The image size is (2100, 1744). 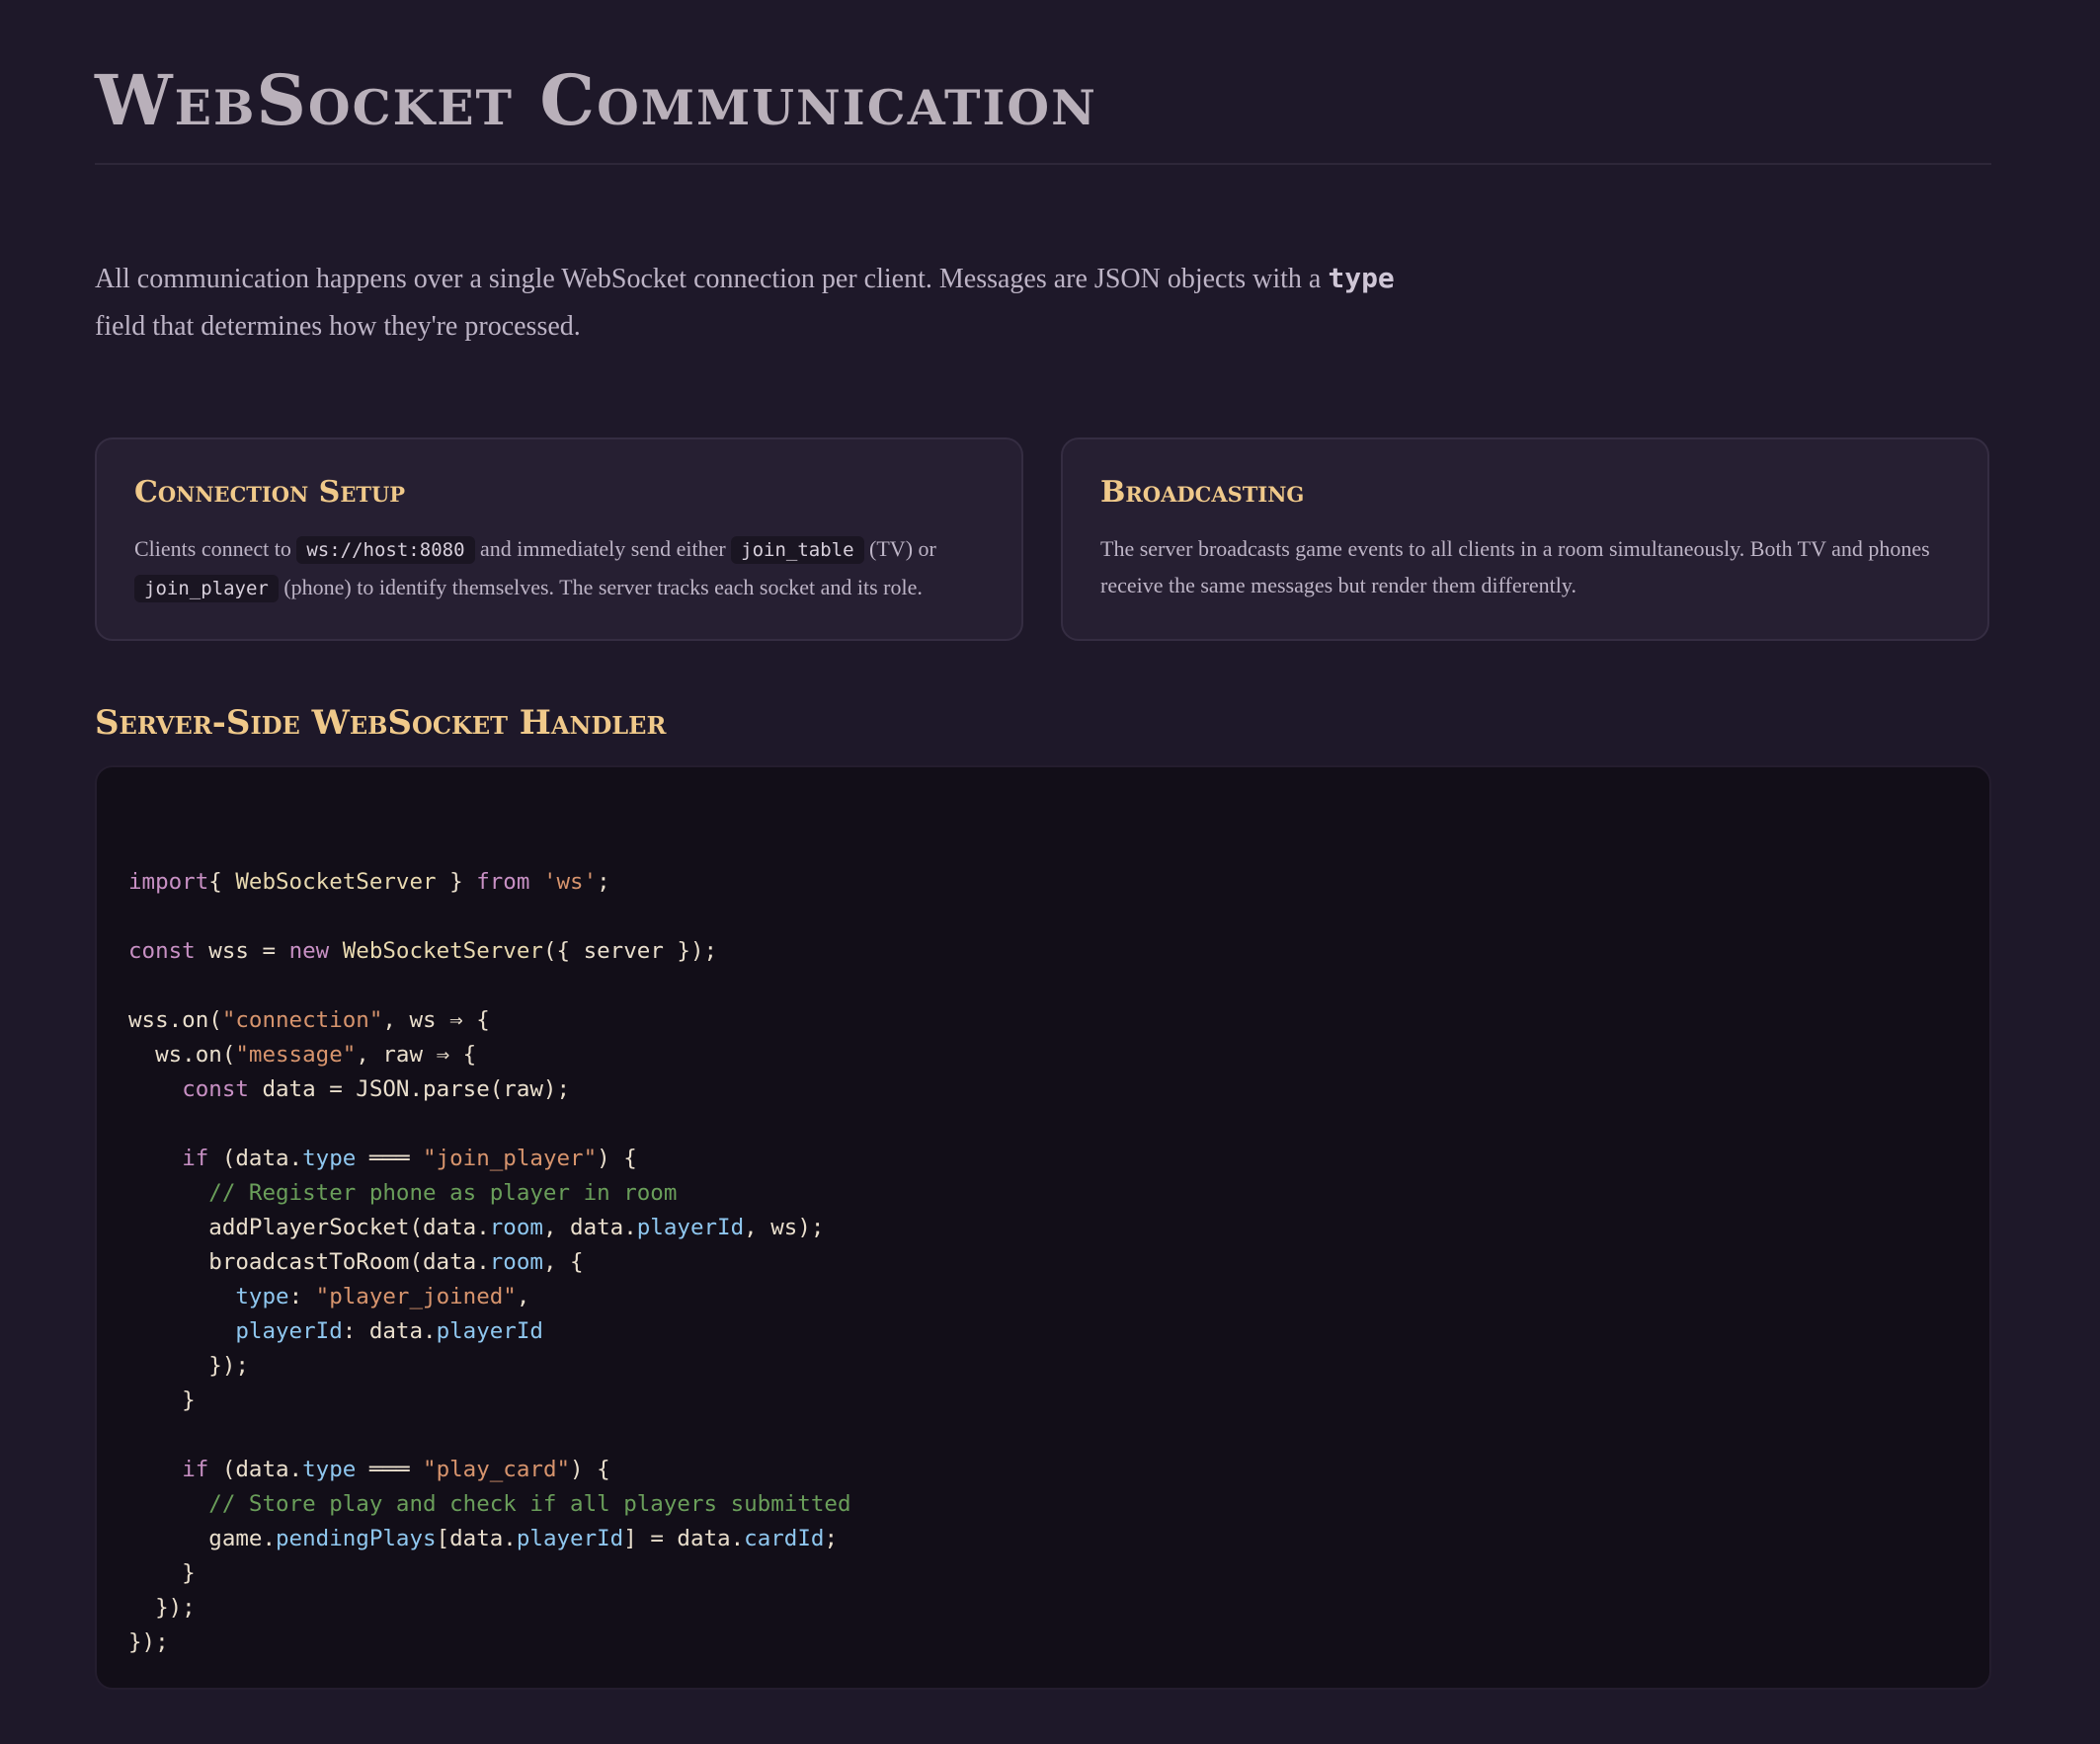 I want to click on code-token-str: "connection", so click(x=302, y=1020).